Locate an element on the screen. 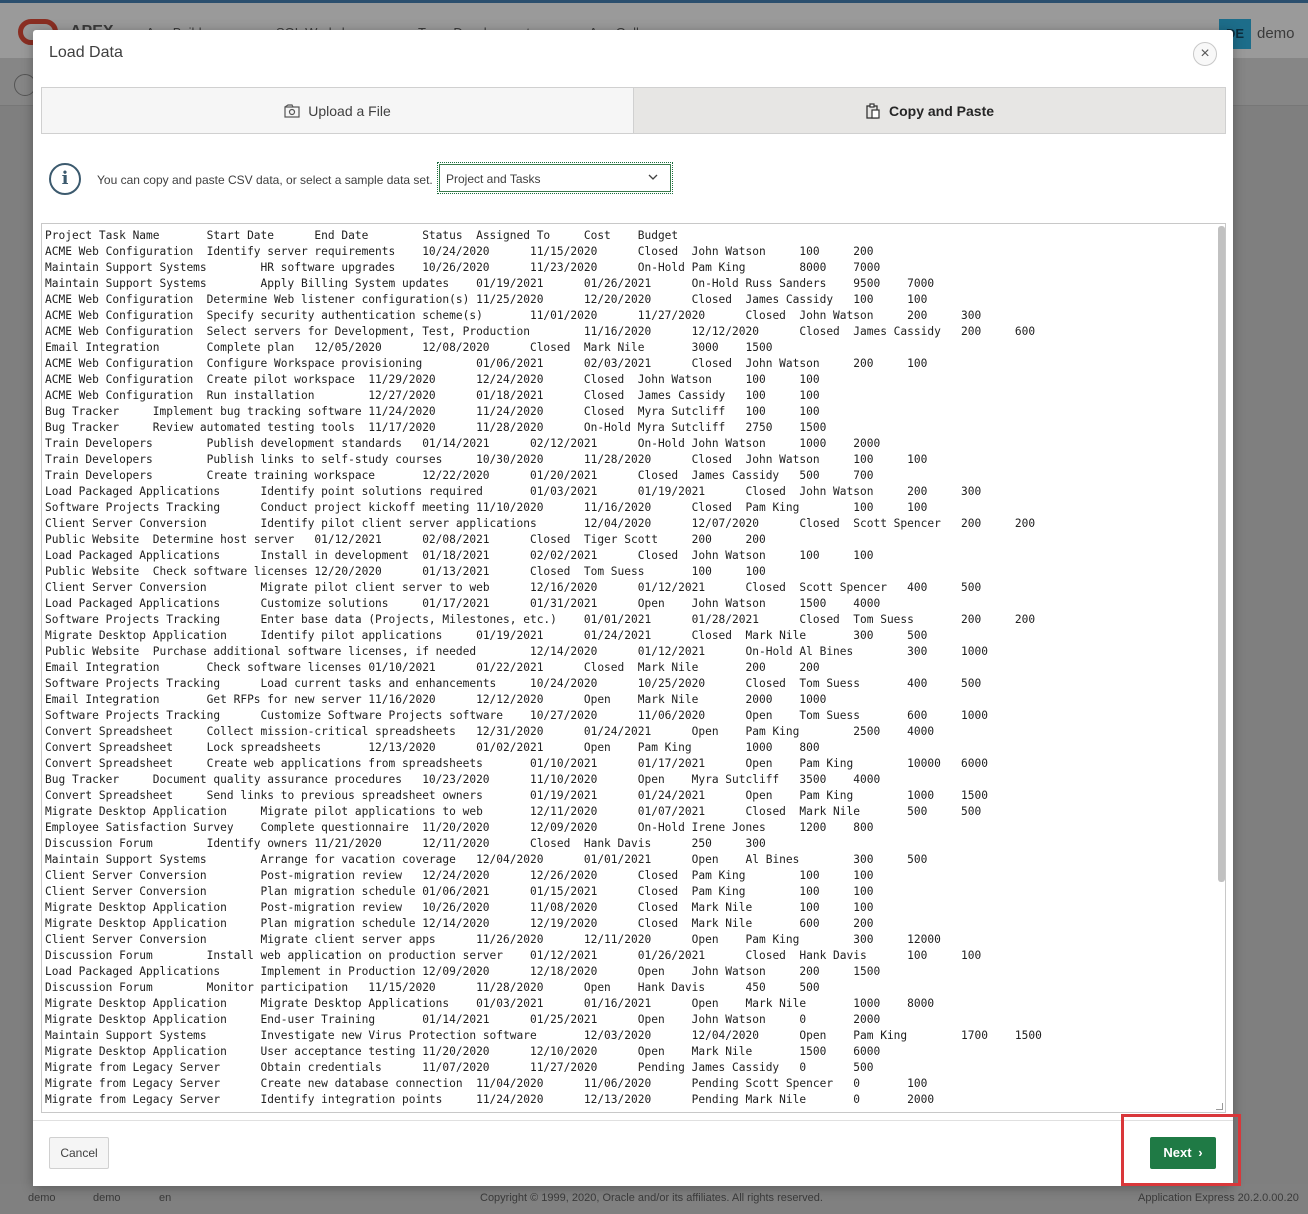  info-icon: i is located at coordinates (65, 179).